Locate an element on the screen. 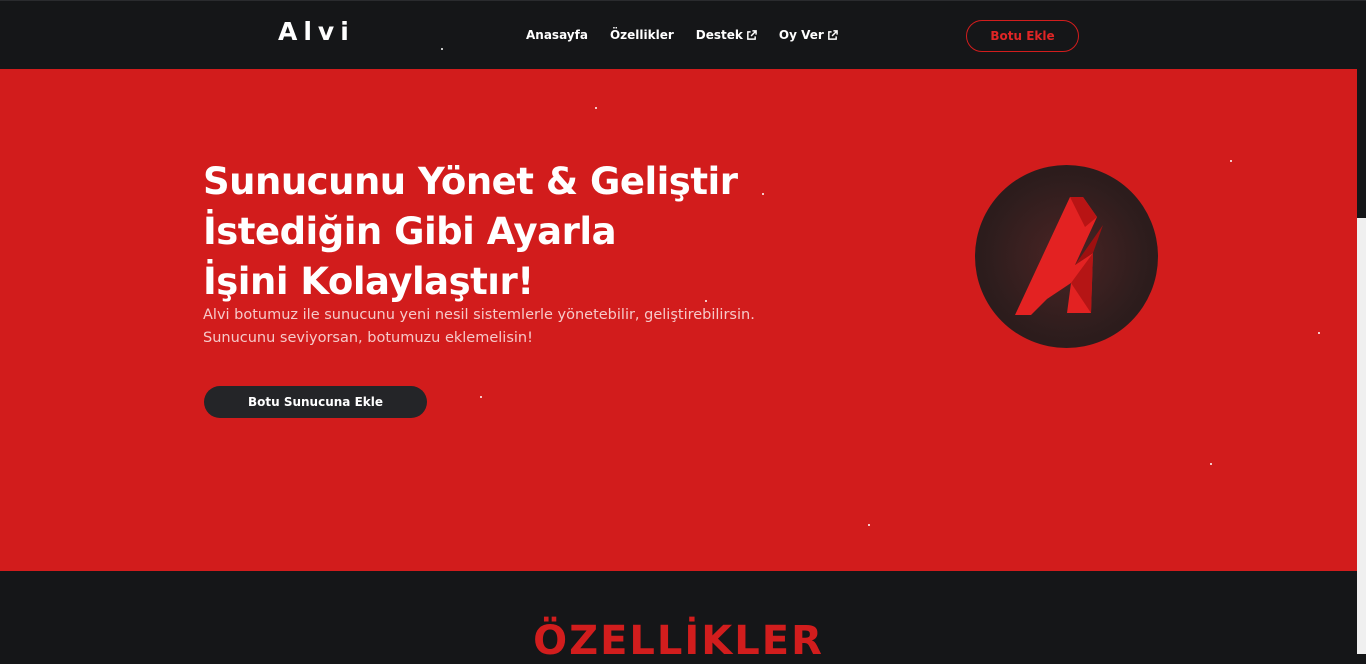 The width and height of the screenshot is (1366, 664). hero-headline-line-2: İstediğin Gibi Ayarla is located at coordinates (410, 231).